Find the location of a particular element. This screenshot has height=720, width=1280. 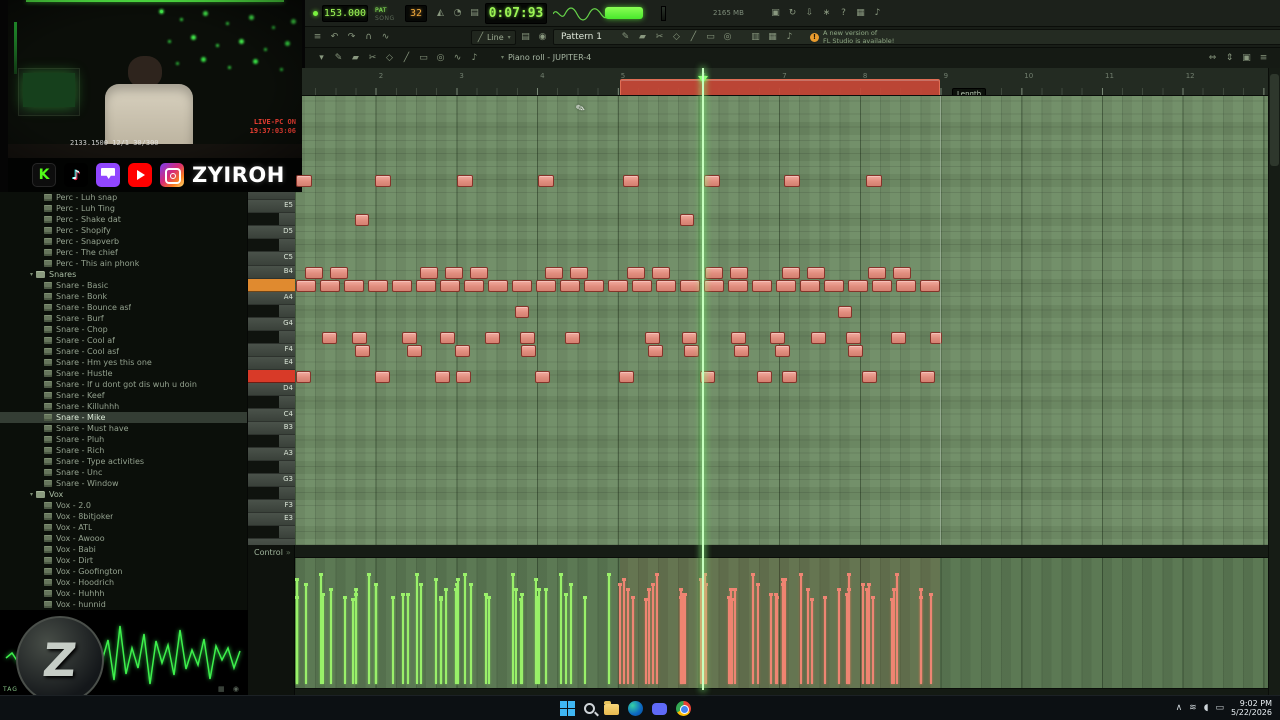

browser-sample-item: Snare - Hm yes this one is located at coordinates (123, 362).